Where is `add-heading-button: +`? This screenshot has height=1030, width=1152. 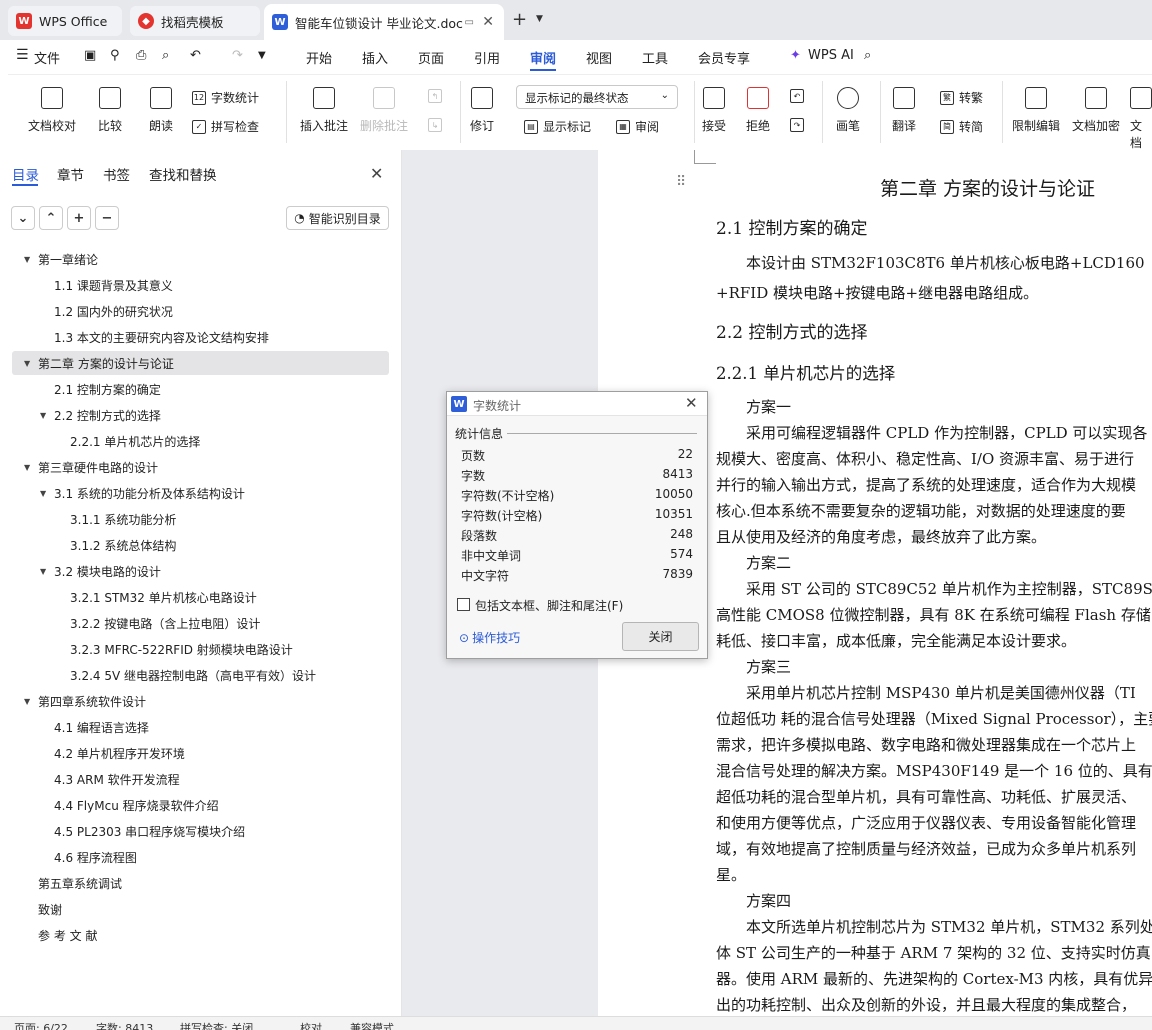 add-heading-button: + is located at coordinates (79, 218).